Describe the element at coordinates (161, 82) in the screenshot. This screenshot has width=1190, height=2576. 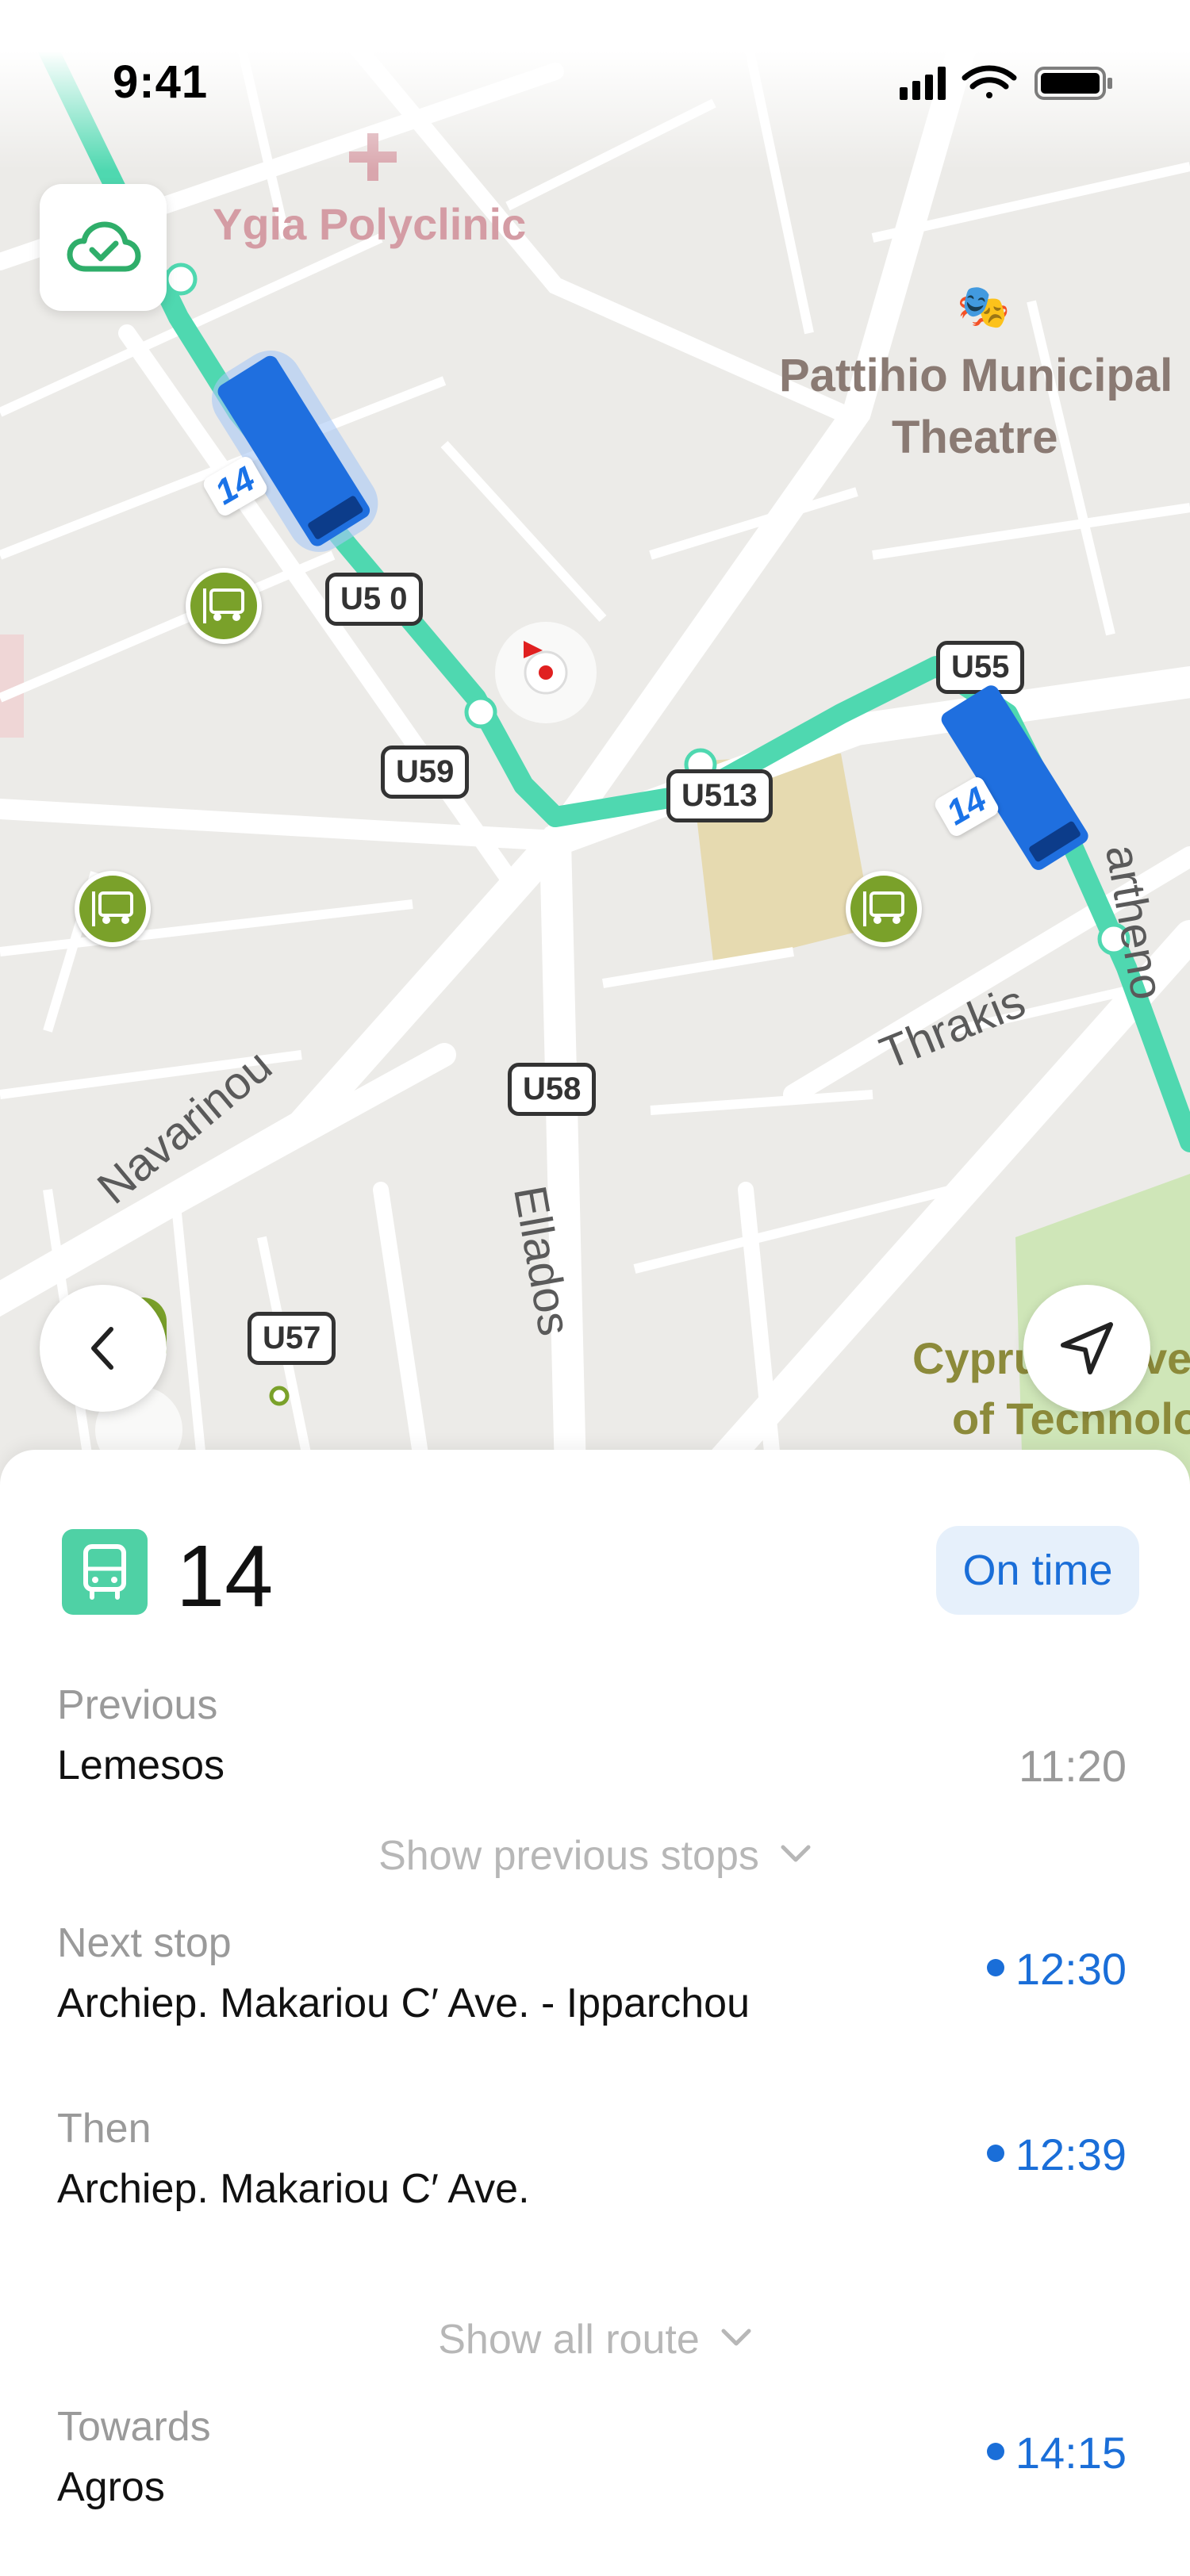
I see `status-time: 9:41` at that location.